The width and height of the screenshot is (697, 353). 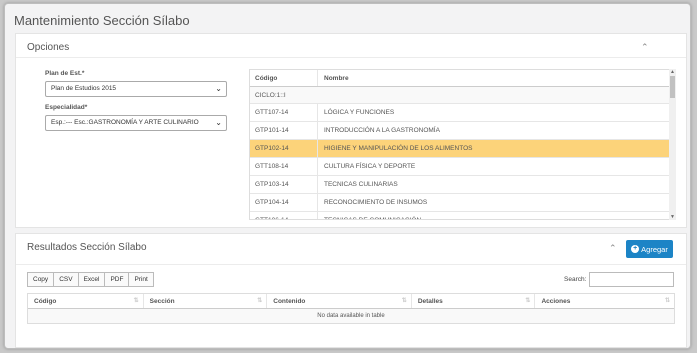 I want to click on plus-icon: +, so click(x=635, y=249).